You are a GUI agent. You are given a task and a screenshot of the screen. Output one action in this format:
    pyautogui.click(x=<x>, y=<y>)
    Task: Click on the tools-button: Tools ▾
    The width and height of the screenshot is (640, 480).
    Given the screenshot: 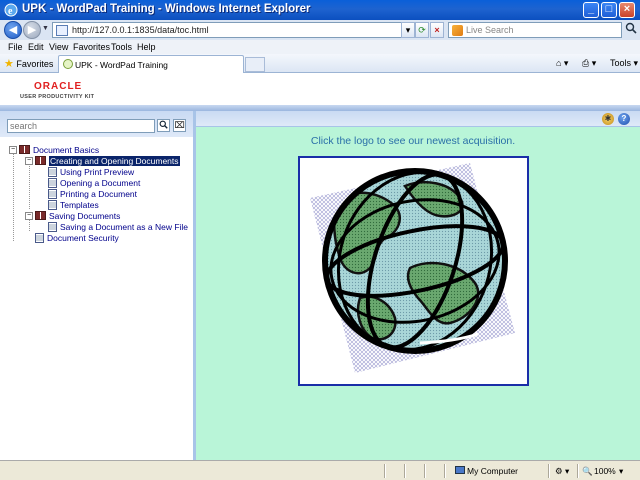 What is the action you would take?
    pyautogui.click(x=624, y=63)
    